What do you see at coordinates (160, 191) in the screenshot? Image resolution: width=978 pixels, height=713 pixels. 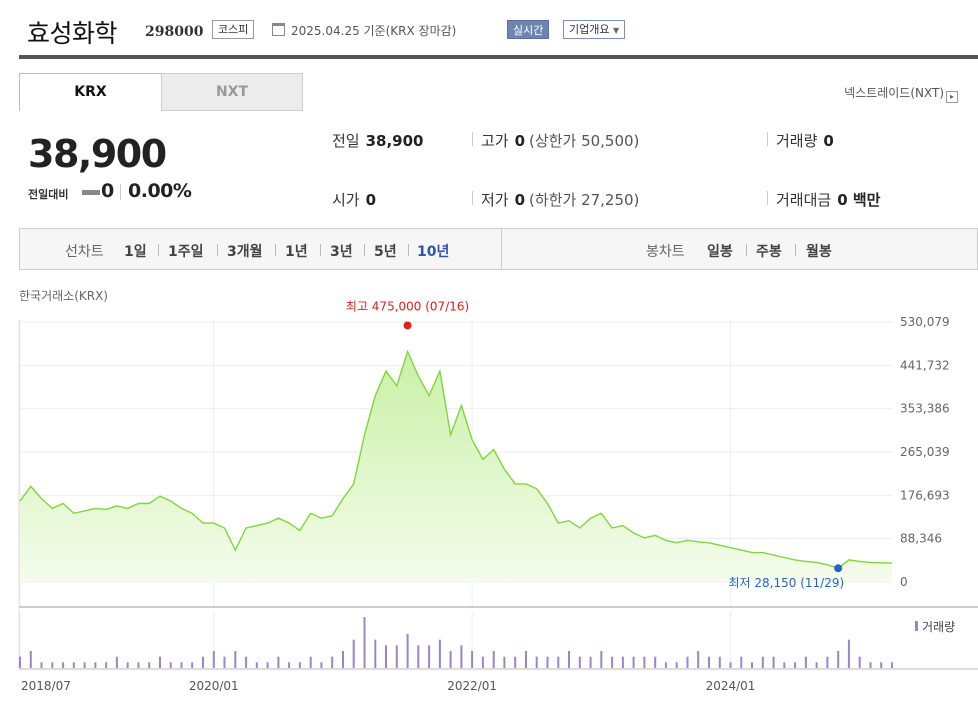 I see `change-rate: 0.00%` at bounding box center [160, 191].